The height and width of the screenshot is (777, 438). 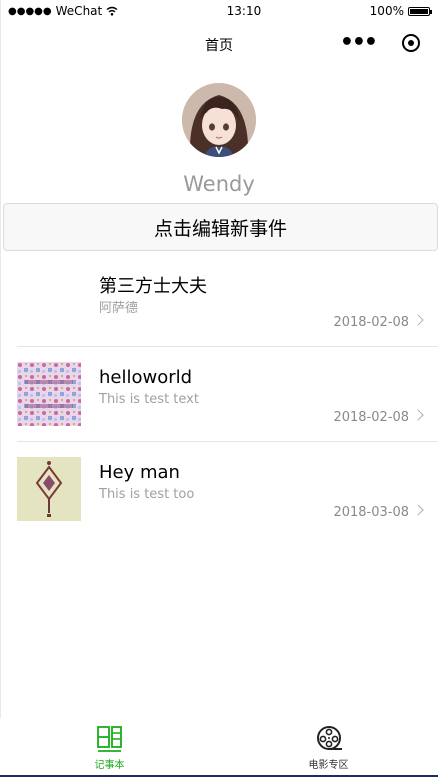 I want to click on carrier-label: WeChat, so click(x=79, y=11).